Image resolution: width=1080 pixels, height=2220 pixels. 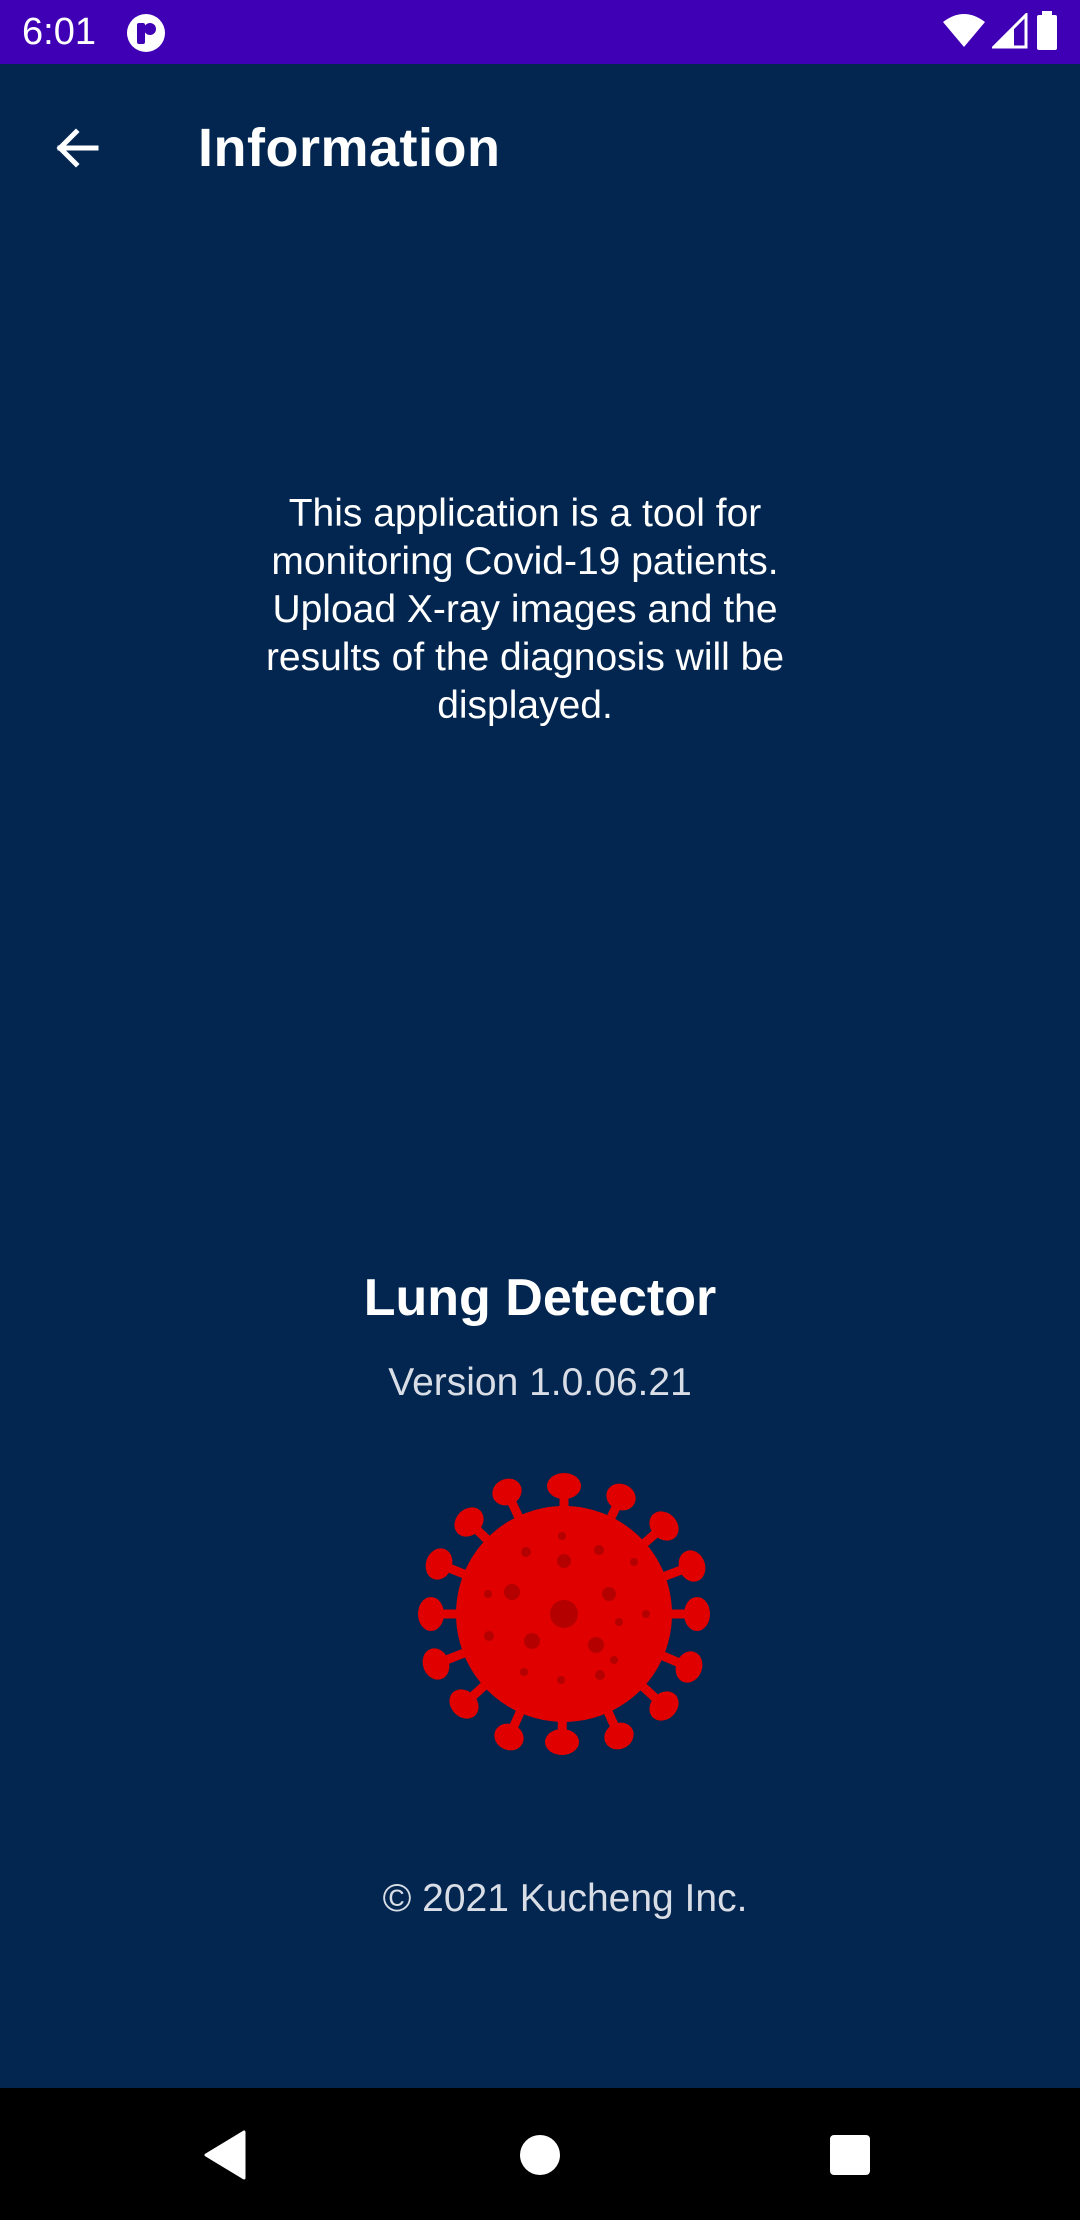 I want to click on back-triangle-icon, so click(x=225, y=2155).